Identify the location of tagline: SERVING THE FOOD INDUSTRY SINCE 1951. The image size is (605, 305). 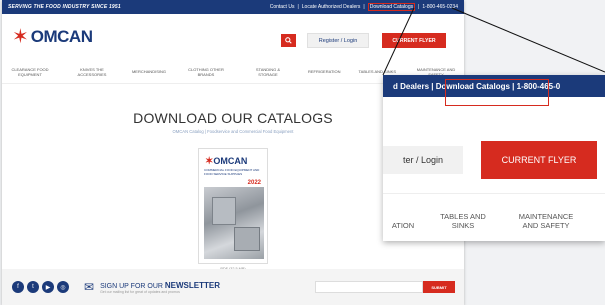
(64, 7).